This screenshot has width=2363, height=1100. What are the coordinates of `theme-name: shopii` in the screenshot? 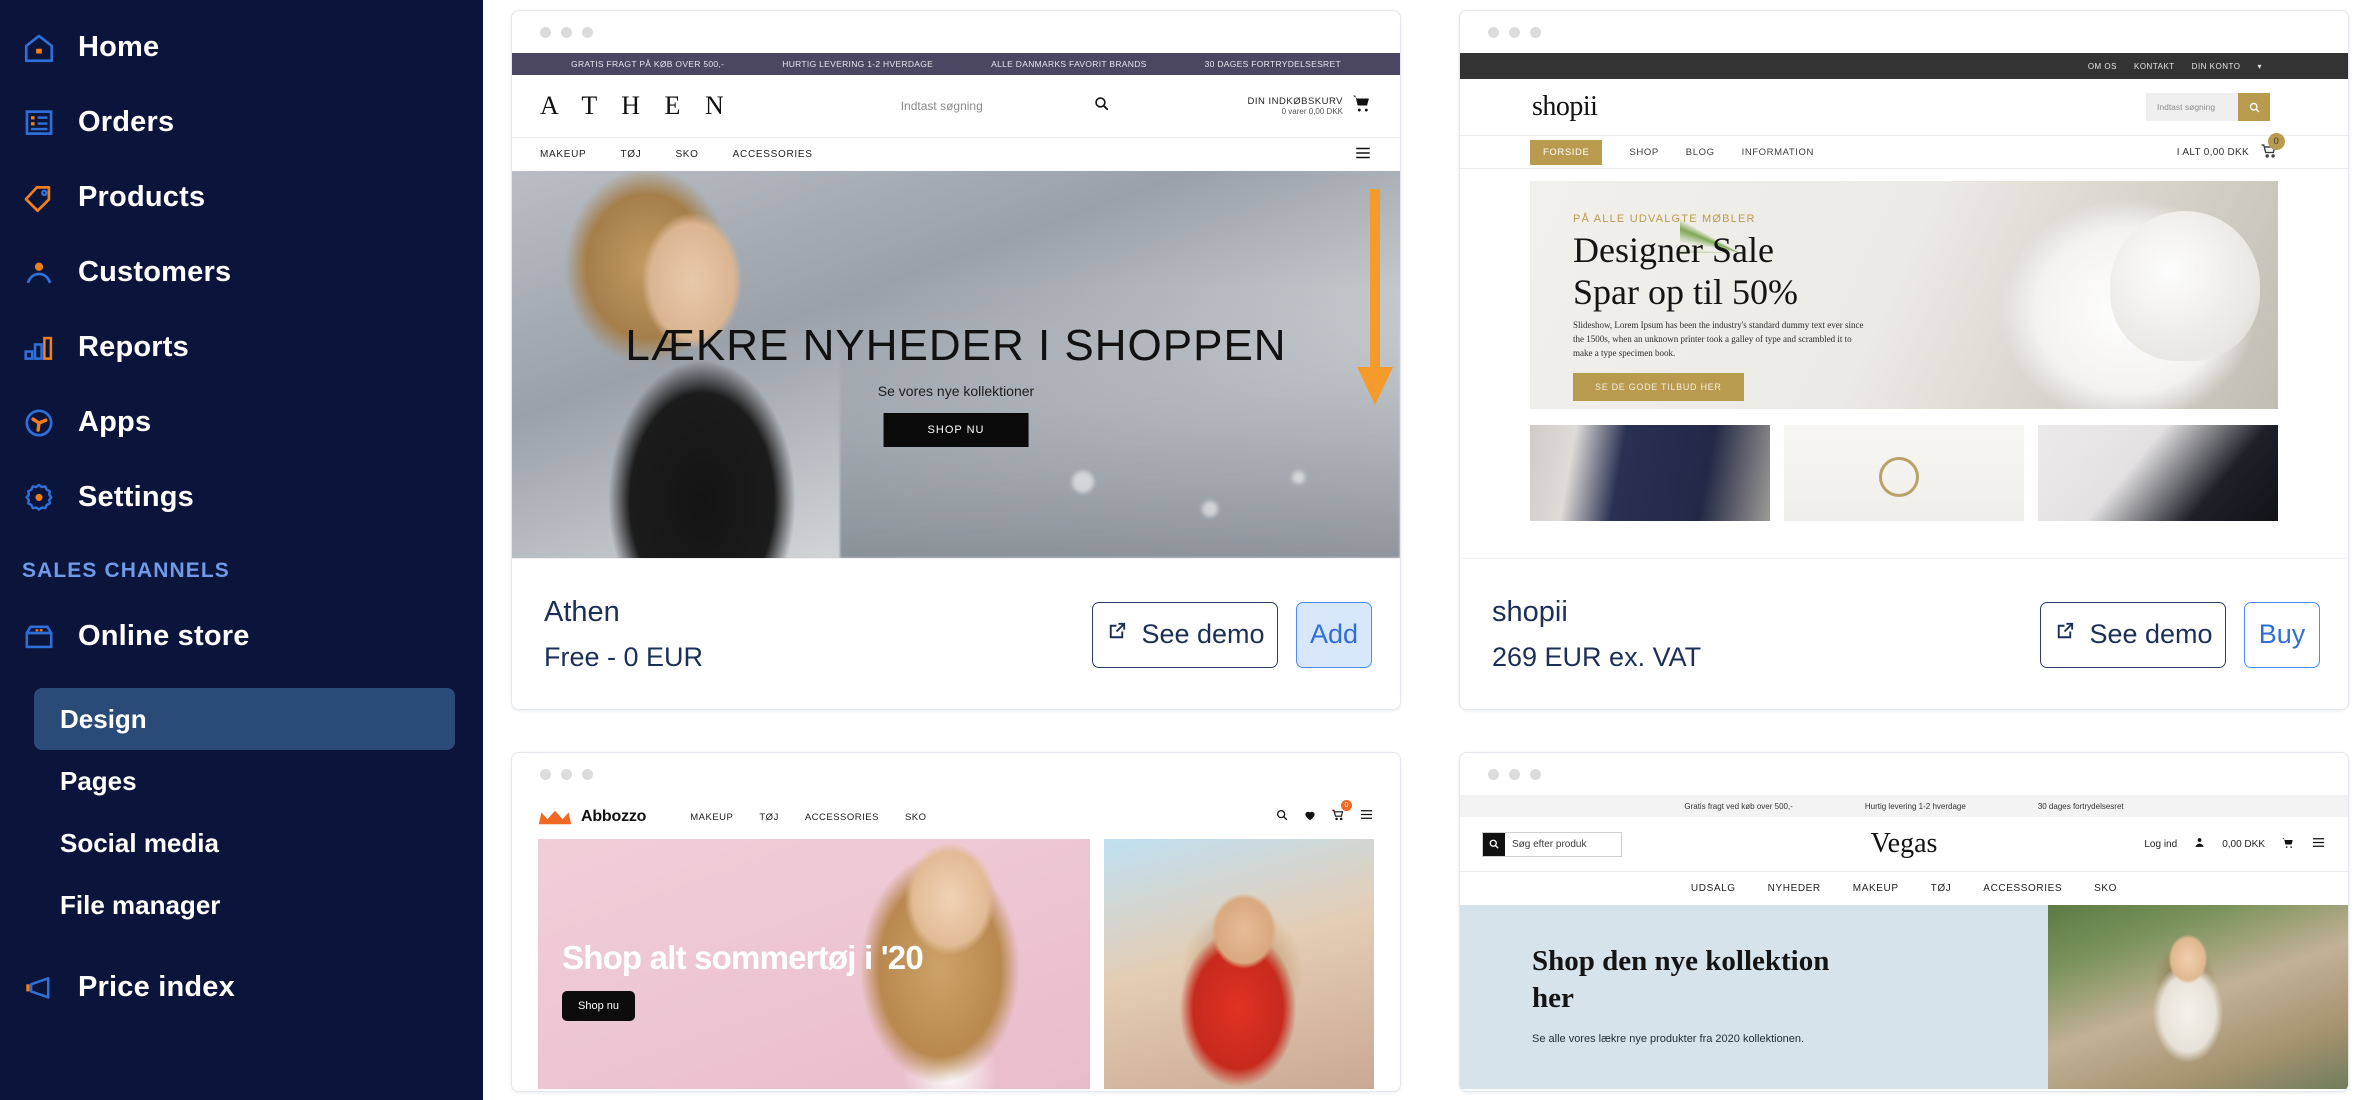 It's located at (1530, 612).